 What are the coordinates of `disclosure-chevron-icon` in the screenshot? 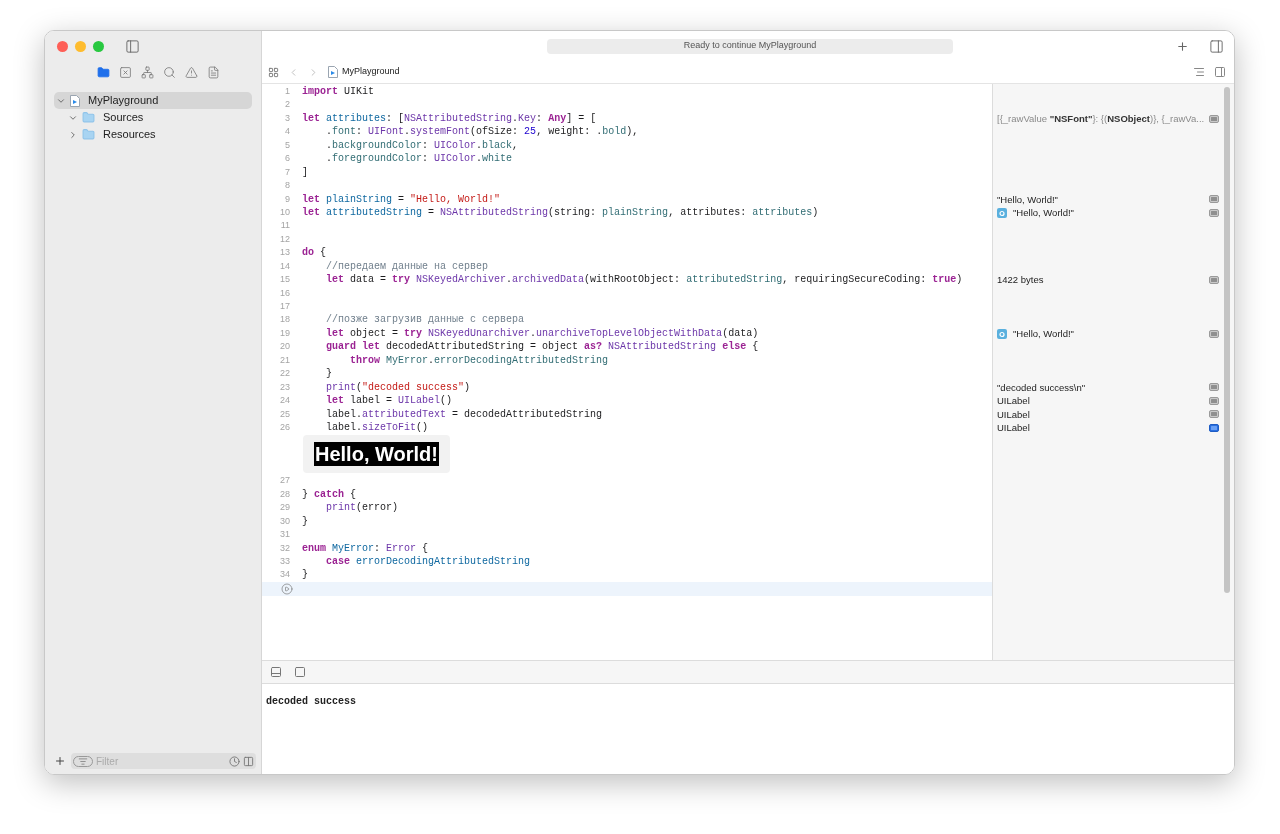 It's located at (73, 134).